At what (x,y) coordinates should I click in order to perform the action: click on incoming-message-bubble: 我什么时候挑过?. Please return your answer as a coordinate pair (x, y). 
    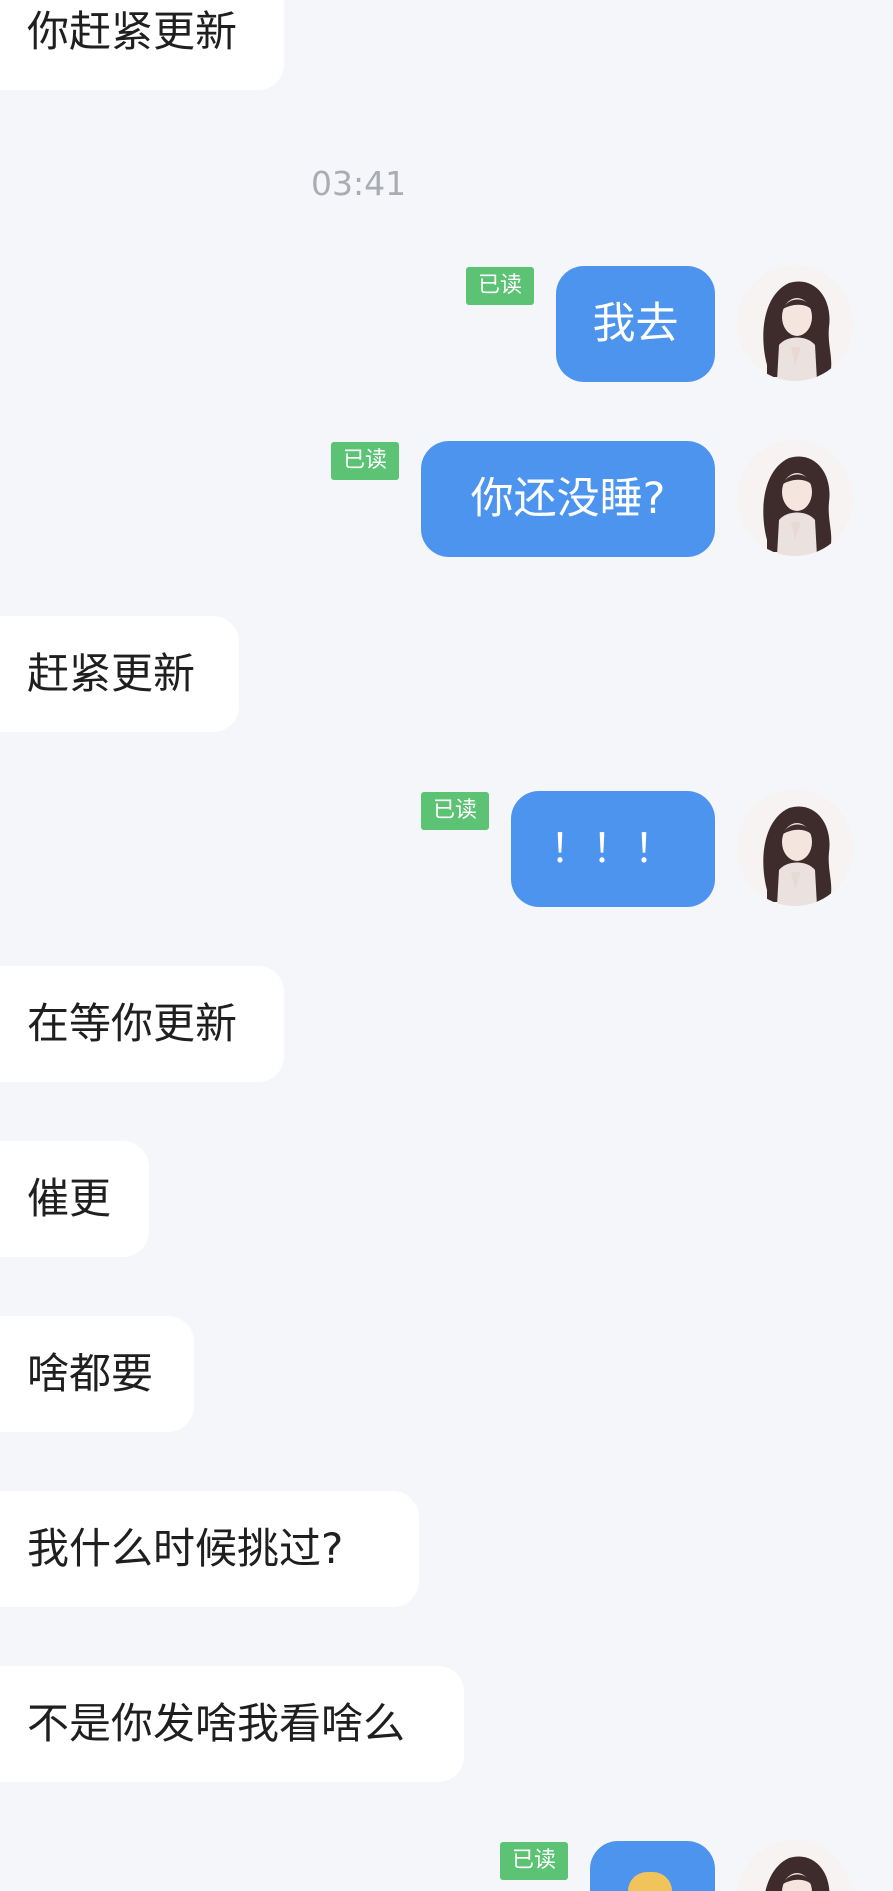
    Looking at the image, I should click on (209, 1549).